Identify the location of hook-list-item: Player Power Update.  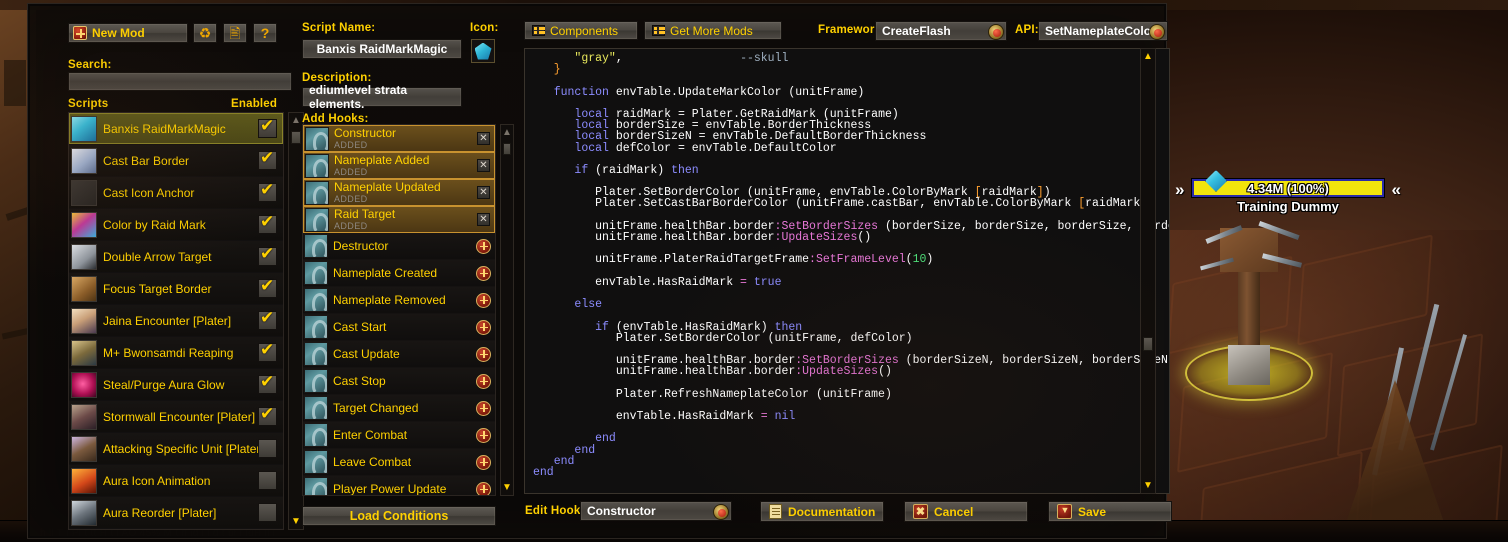
(399, 485).